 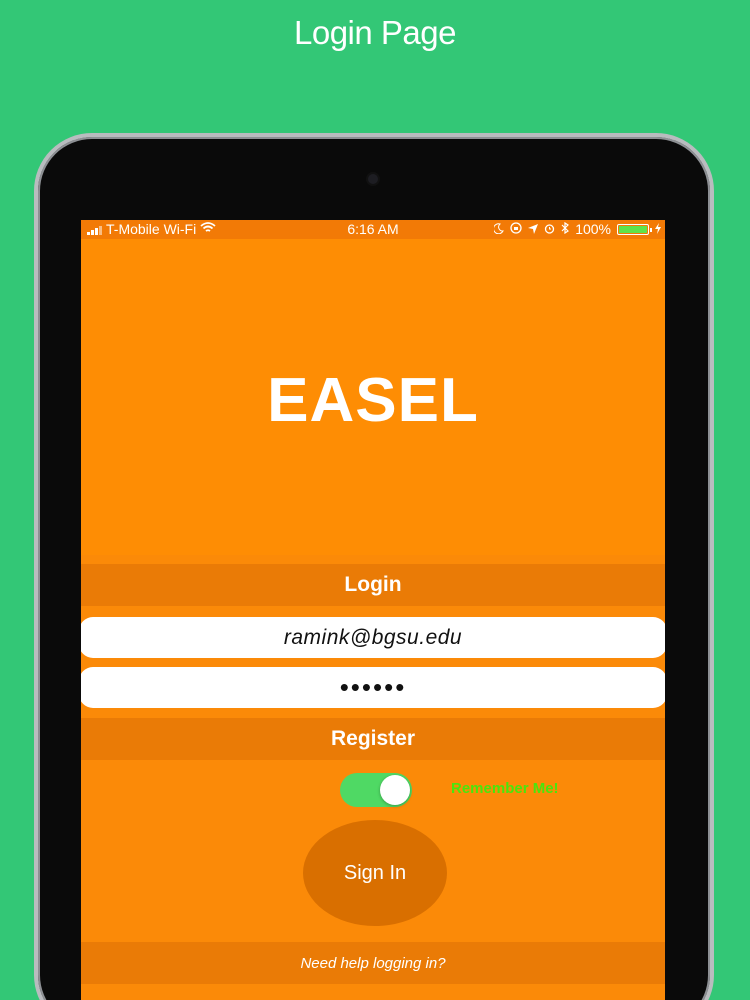 I want to click on status-right: 100%, so click(x=577, y=229).